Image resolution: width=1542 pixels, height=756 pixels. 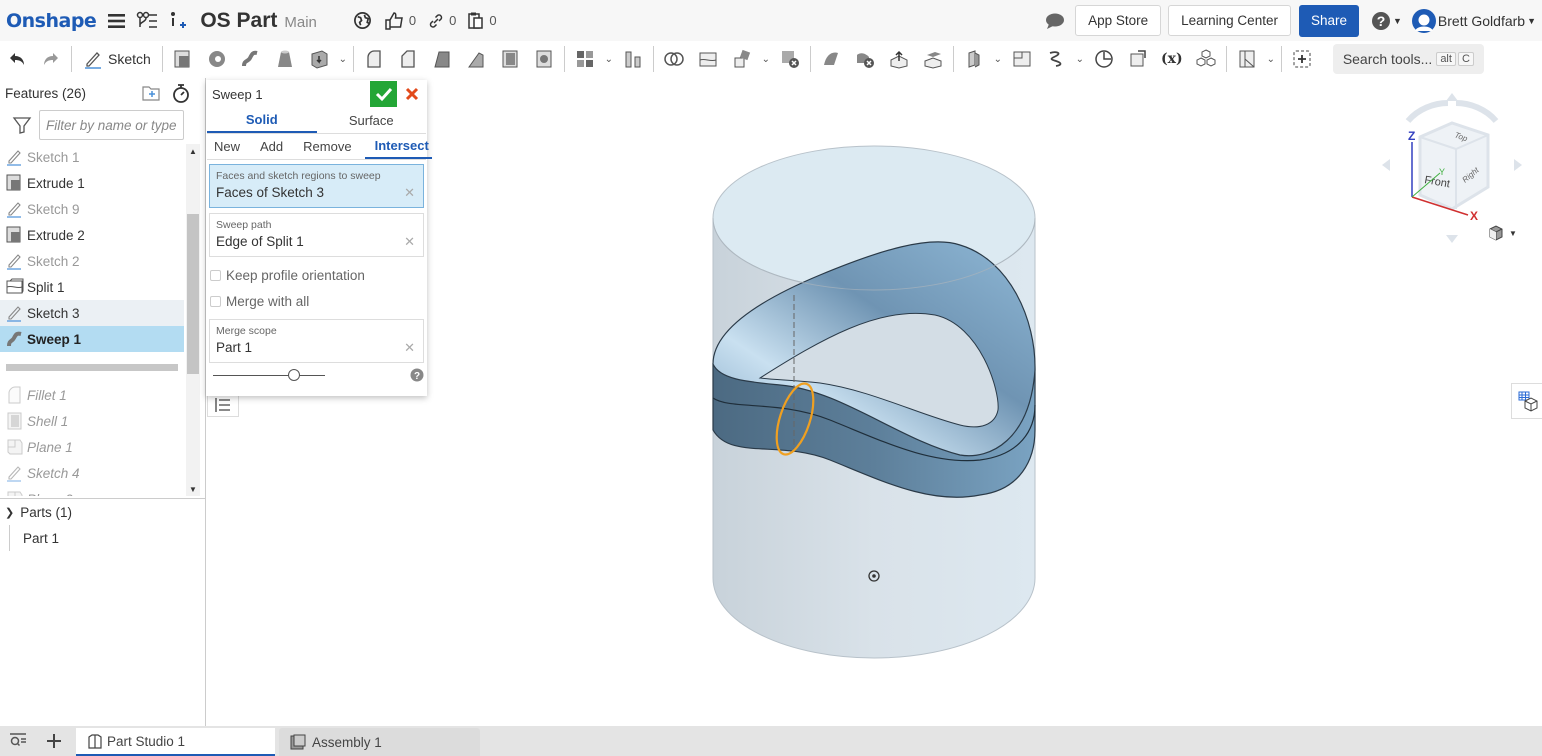 I want to click on merge-with-all-checkbox: Merge with all, so click(x=316, y=301).